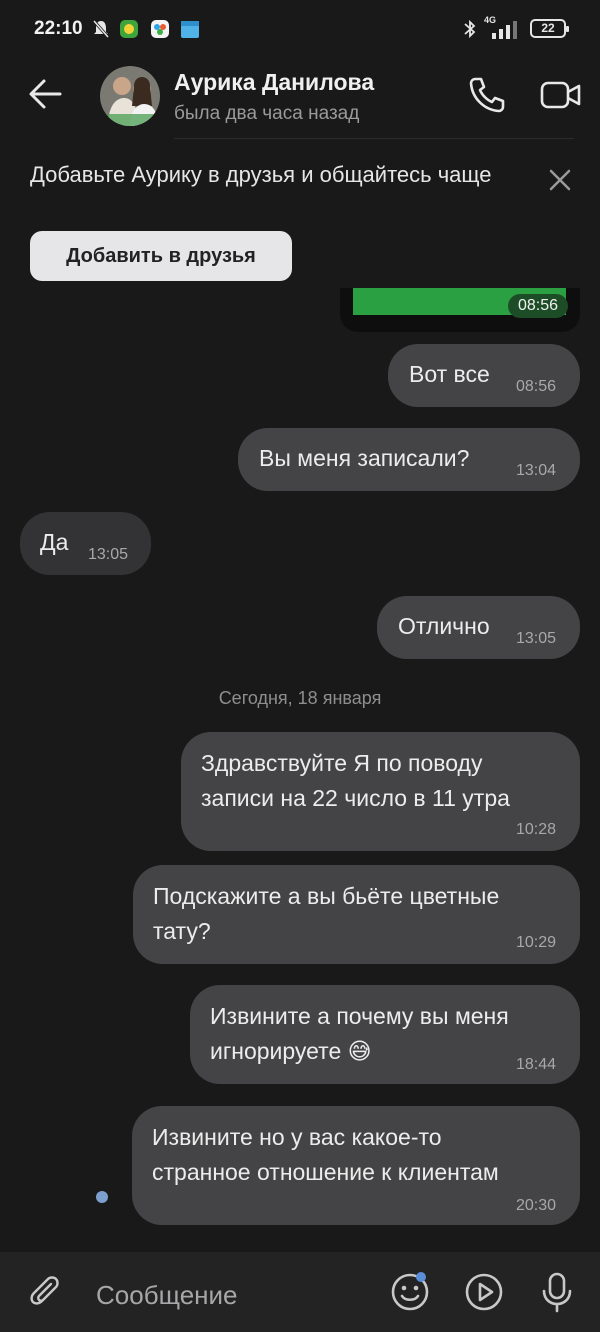 The width and height of the screenshot is (600, 1332). I want to click on message-time: 20:30, so click(536, 1205).